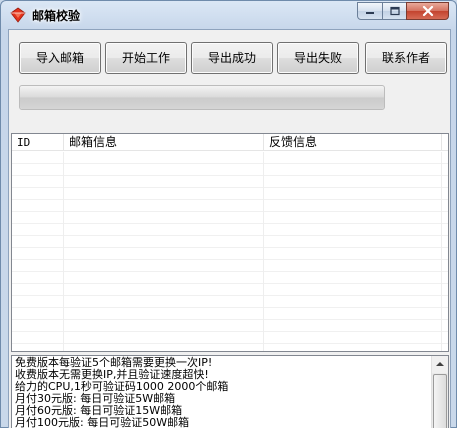 The width and height of the screenshot is (457, 428). Describe the element at coordinates (406, 58) in the screenshot. I see `contact-author-button: 联系作者` at that location.